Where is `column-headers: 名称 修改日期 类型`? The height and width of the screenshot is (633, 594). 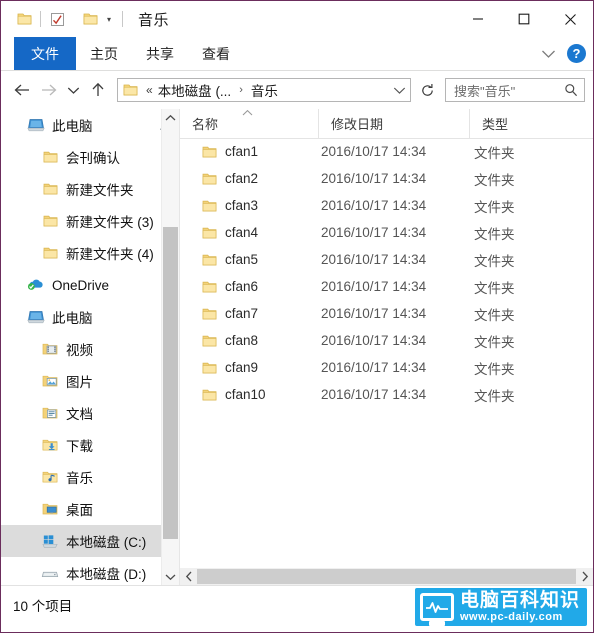 column-headers: 名称 修改日期 类型 is located at coordinates (386, 124).